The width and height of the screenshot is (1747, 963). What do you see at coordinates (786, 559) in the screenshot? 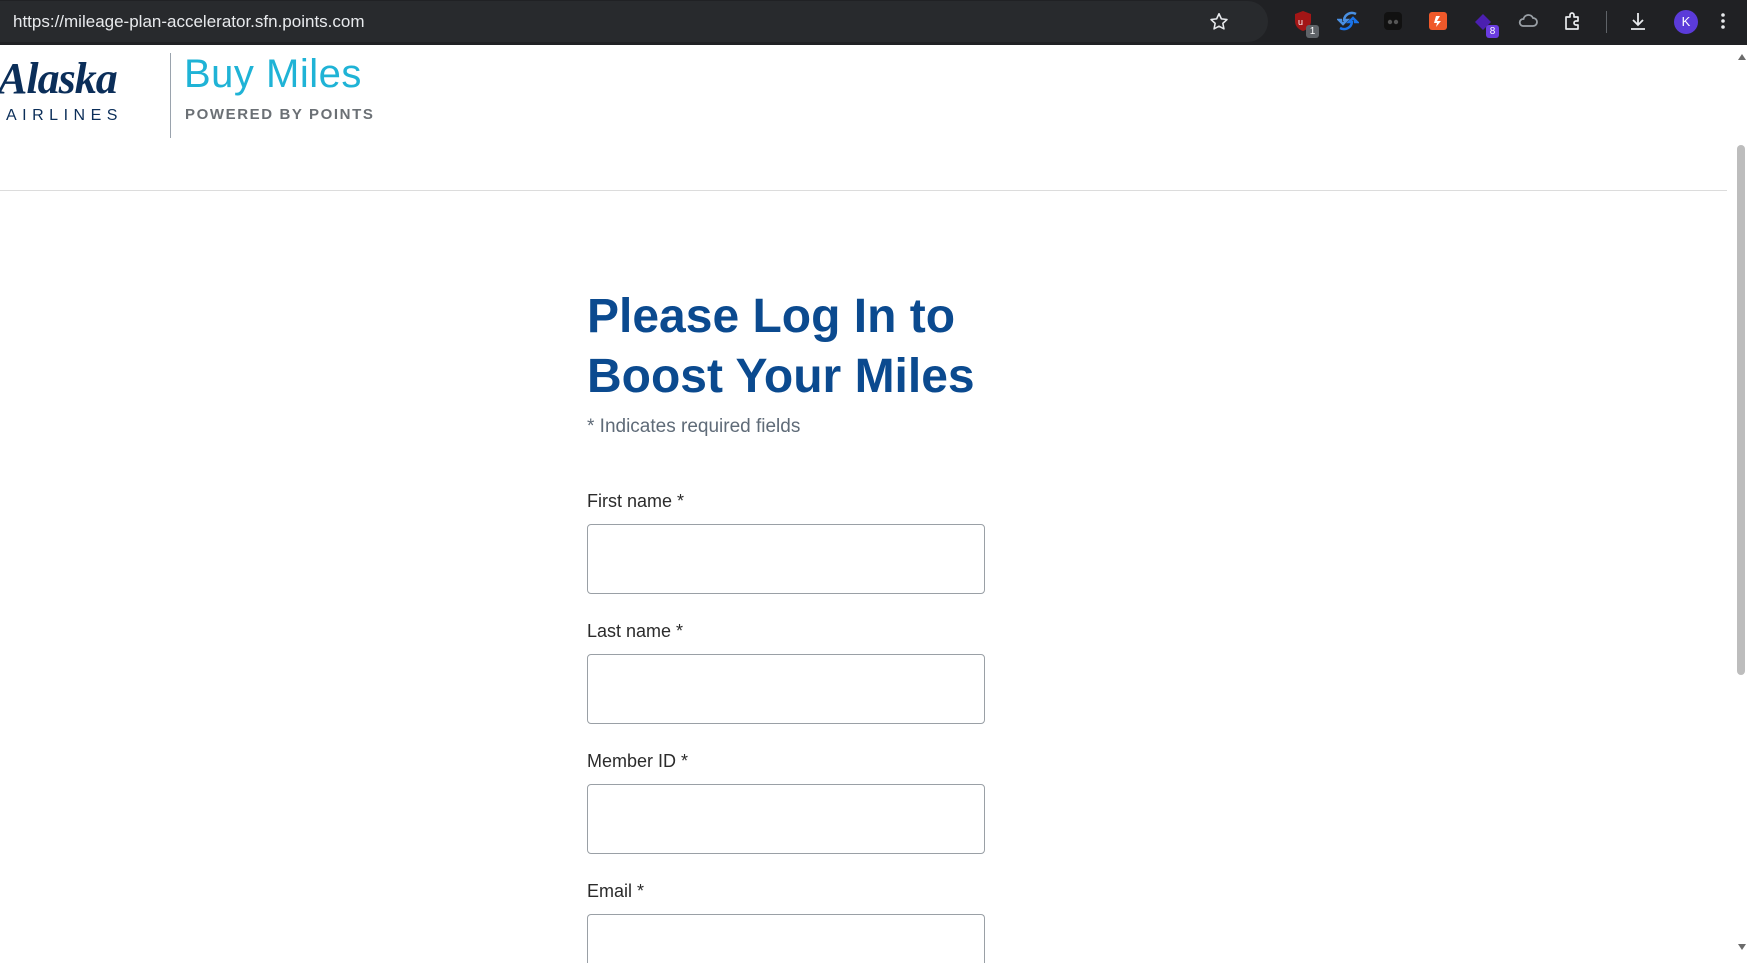
I see `first-name-input` at bounding box center [786, 559].